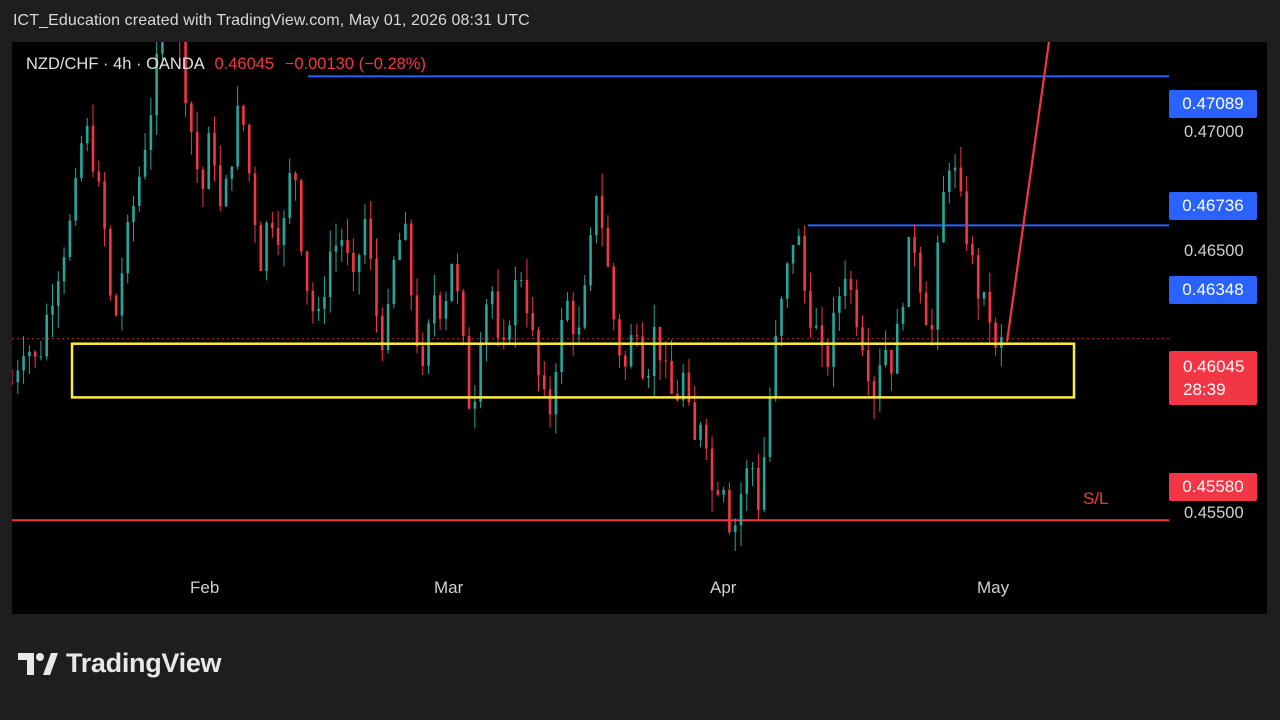  I want to click on level-tag-0.46736: 0.46736, so click(1213, 206).